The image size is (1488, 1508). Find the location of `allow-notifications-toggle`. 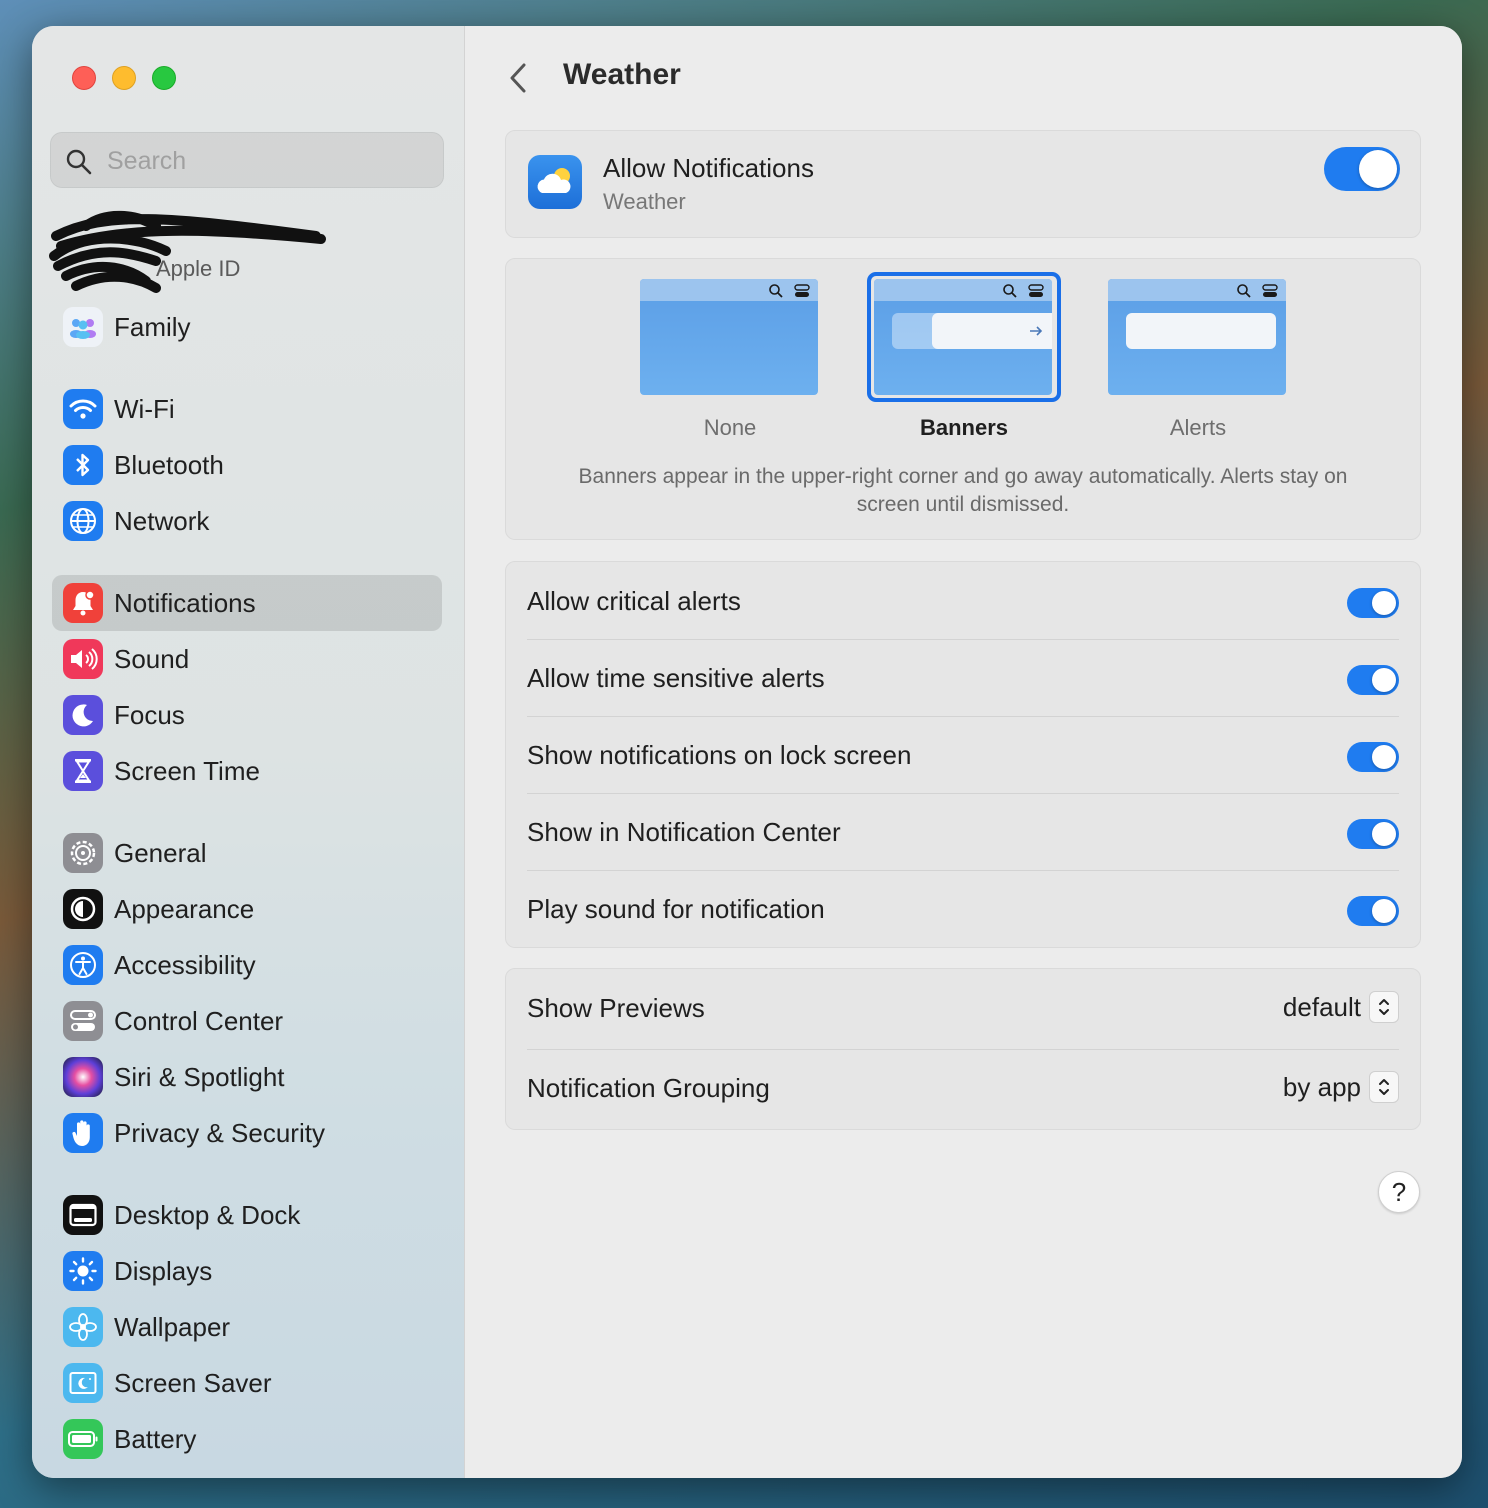

allow-notifications-toggle is located at coordinates (1362, 169).